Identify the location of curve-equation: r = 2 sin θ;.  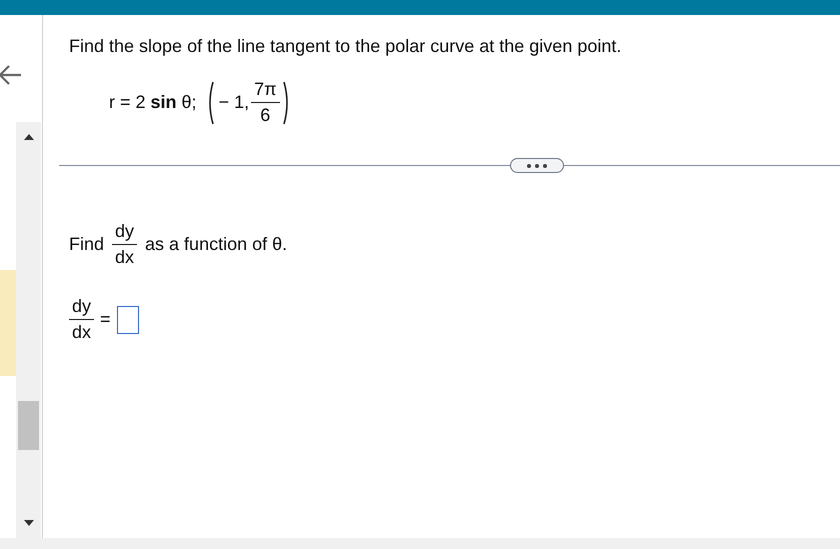
(153, 102).